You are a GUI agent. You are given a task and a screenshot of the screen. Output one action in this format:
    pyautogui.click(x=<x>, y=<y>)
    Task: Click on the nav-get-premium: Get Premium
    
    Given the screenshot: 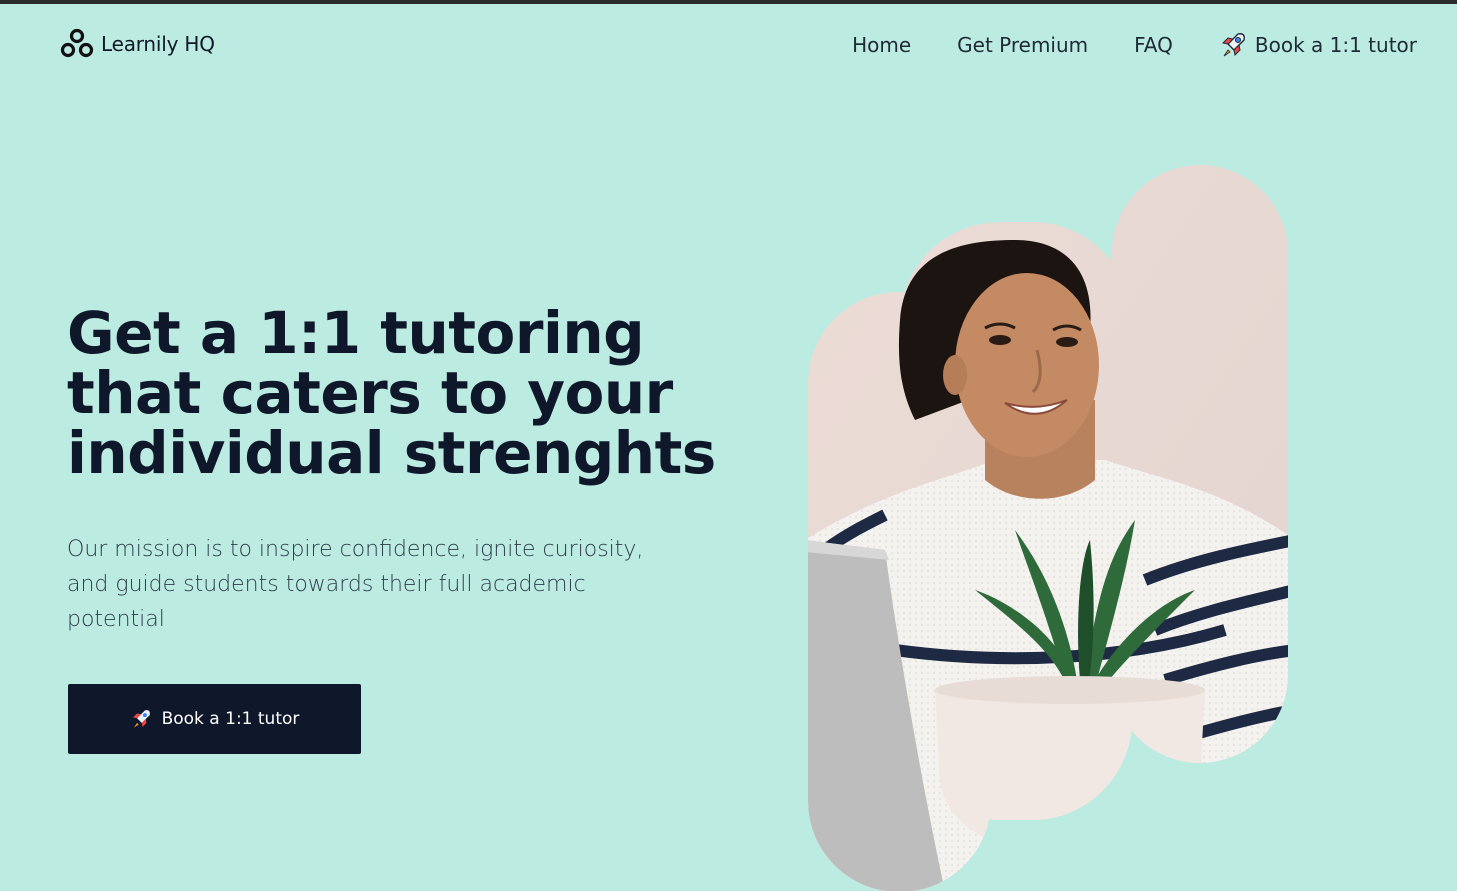 What is the action you would take?
    pyautogui.click(x=1022, y=45)
    